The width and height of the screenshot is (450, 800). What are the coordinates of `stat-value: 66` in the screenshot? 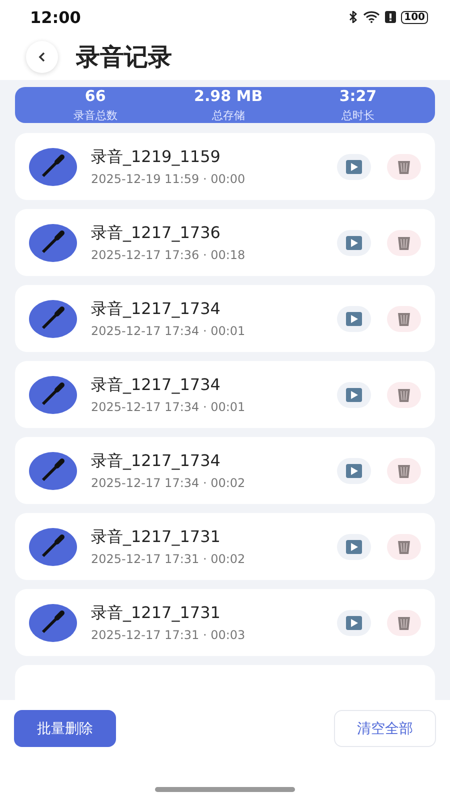 It's located at (95, 96).